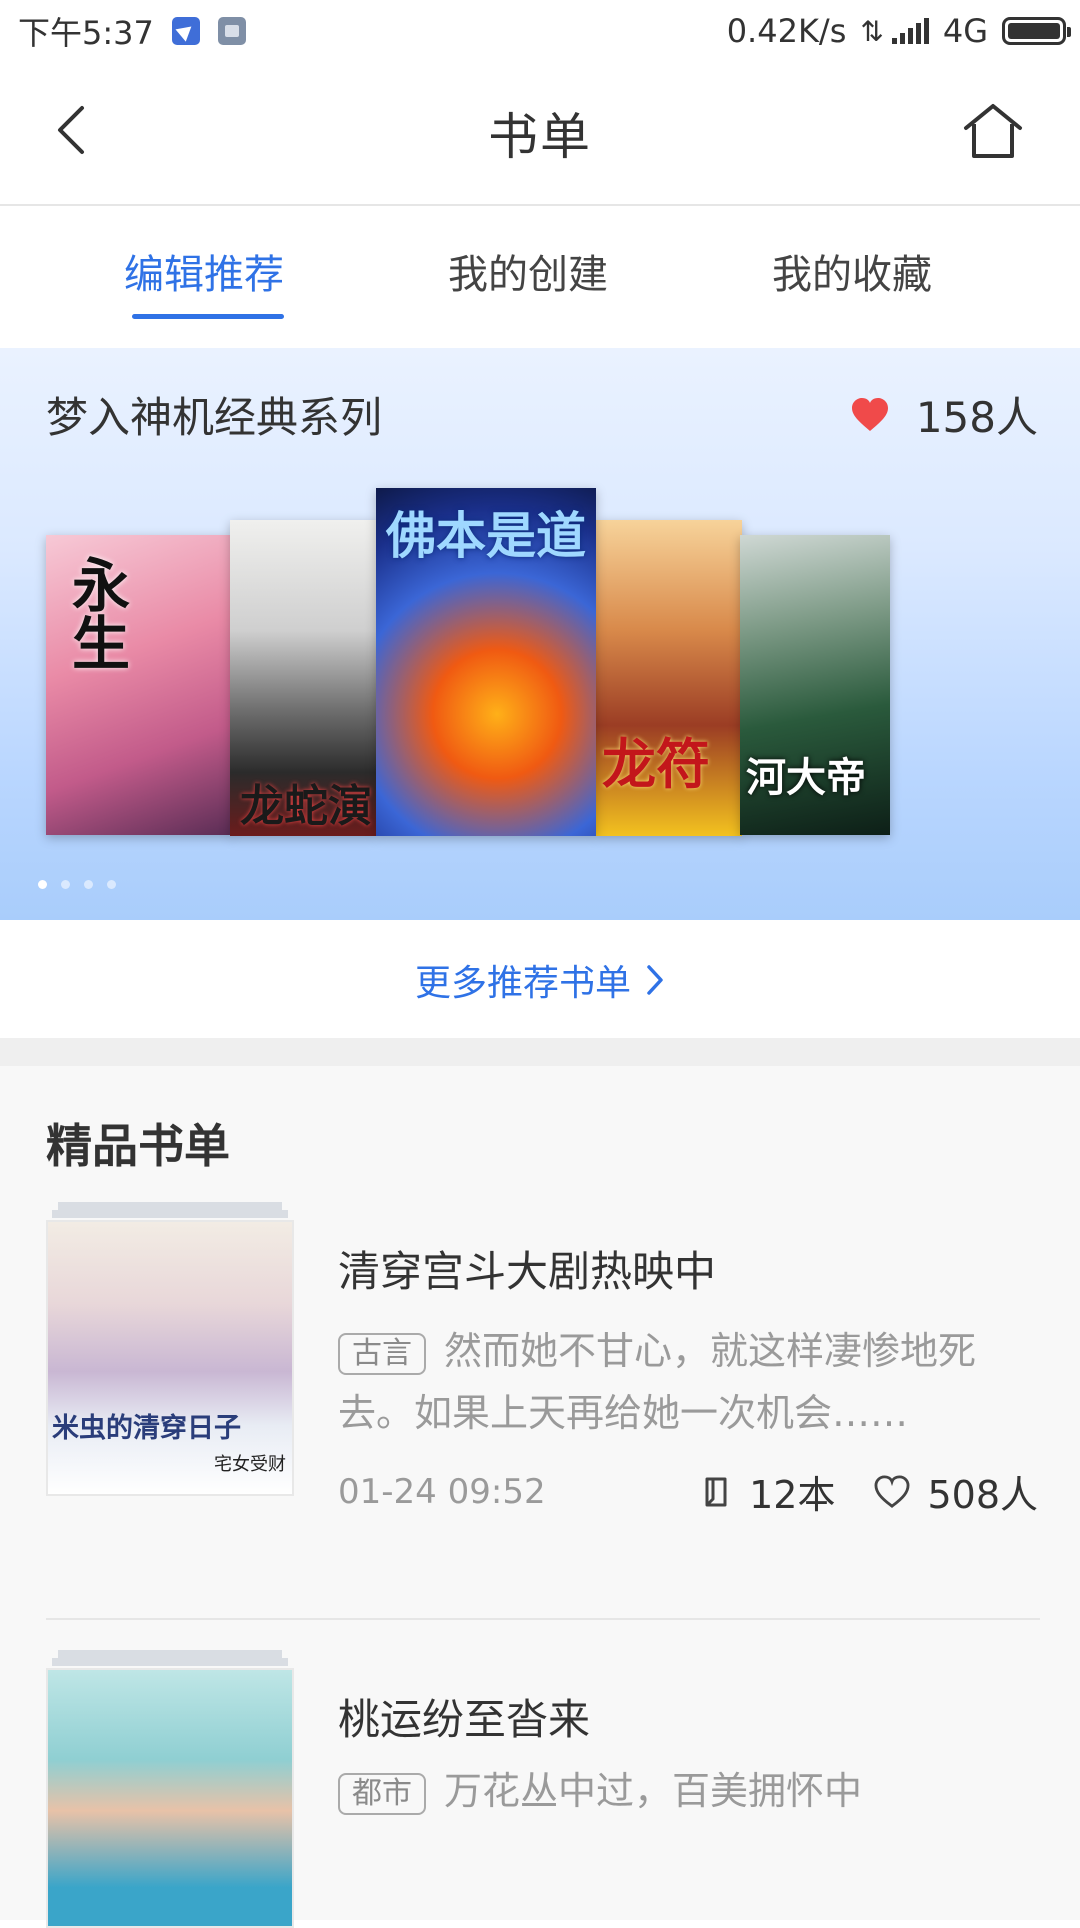 Image resolution: width=1080 pixels, height=1928 pixels. I want to click on book-cover-title: 永生, so click(96, 613).